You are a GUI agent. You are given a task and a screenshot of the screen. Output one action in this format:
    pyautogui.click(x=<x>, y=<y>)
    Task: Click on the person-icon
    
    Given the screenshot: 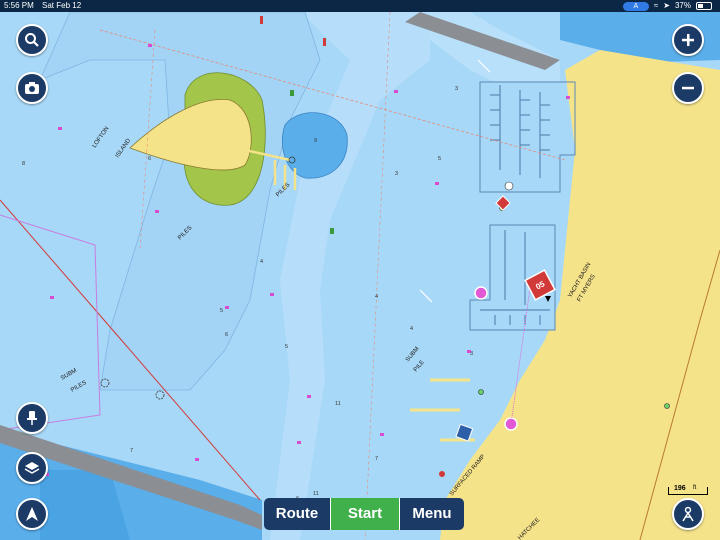 What is the action you would take?
    pyautogui.click(x=688, y=514)
    